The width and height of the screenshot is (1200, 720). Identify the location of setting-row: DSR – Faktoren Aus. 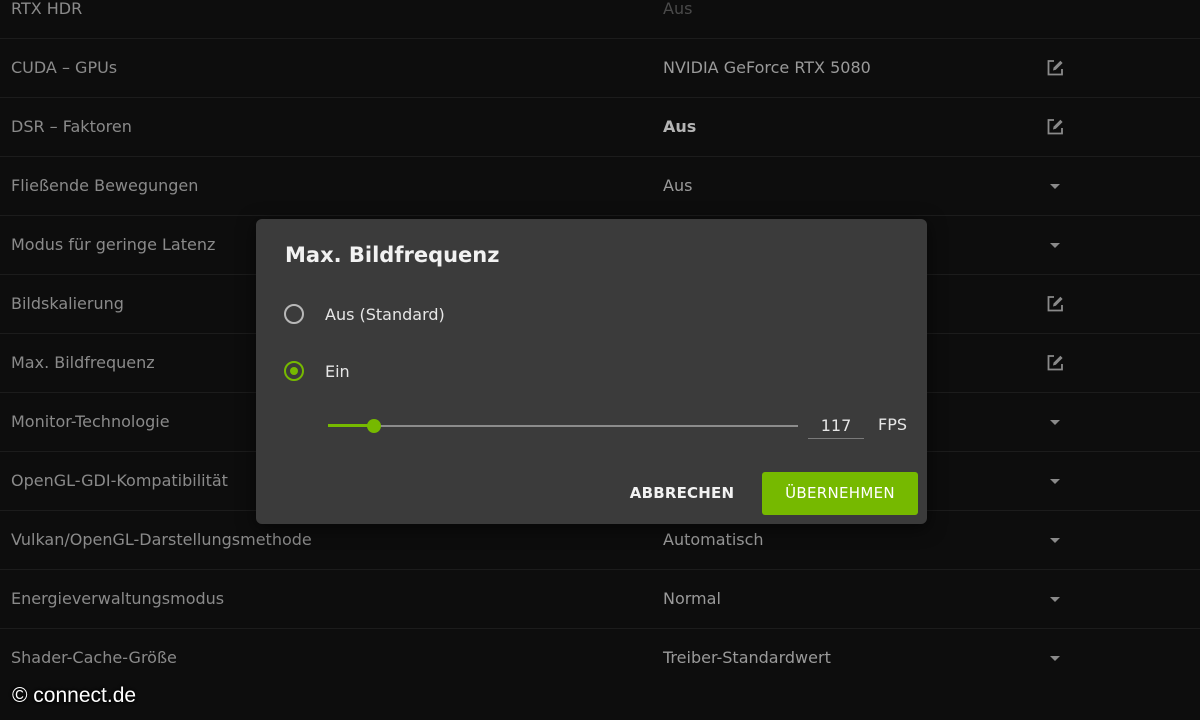
(600, 126).